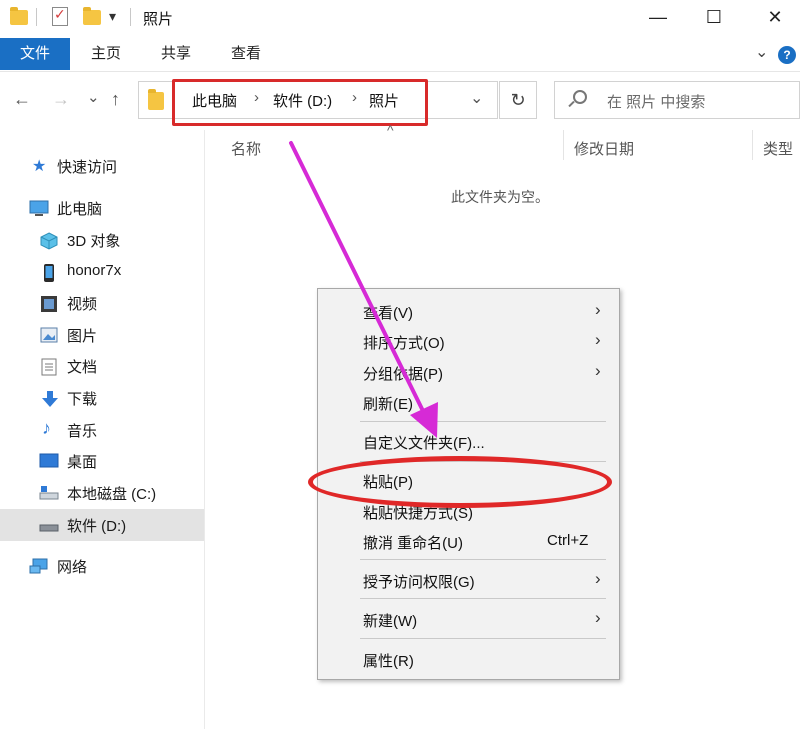 Image resolution: width=800 pixels, height=729 pixels. What do you see at coordinates (468, 312) in the screenshot?
I see `menu-item-view: 查看(V) ›` at bounding box center [468, 312].